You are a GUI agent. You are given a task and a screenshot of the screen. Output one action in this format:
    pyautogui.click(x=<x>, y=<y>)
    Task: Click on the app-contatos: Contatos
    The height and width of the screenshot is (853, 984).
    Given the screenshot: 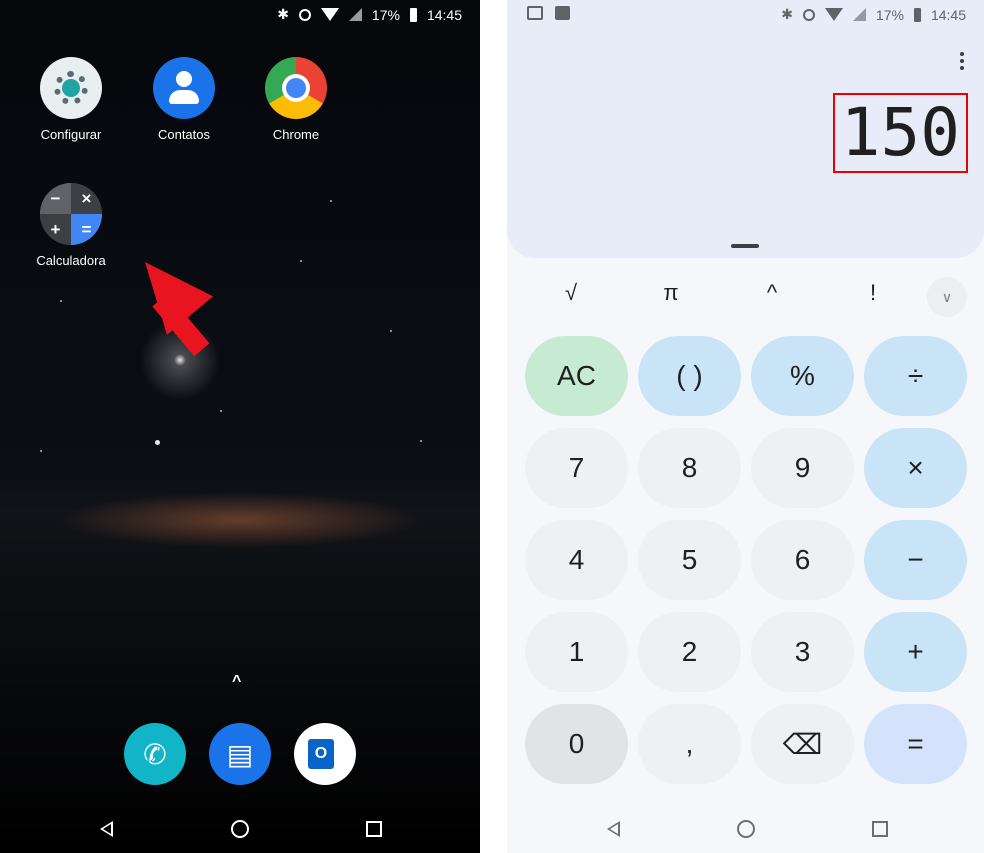 What is the action you would take?
    pyautogui.click(x=184, y=99)
    